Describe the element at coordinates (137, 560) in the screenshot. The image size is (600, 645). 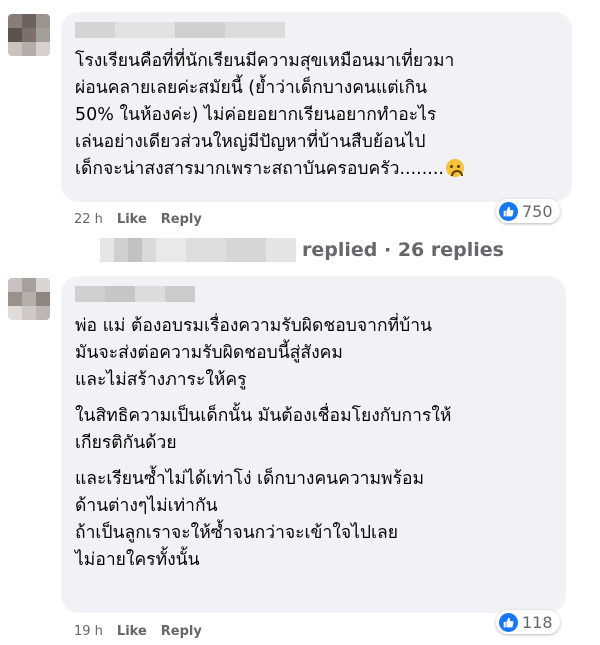
I see `comment-line: ไม่อายใครทั้งนั้น` at that location.